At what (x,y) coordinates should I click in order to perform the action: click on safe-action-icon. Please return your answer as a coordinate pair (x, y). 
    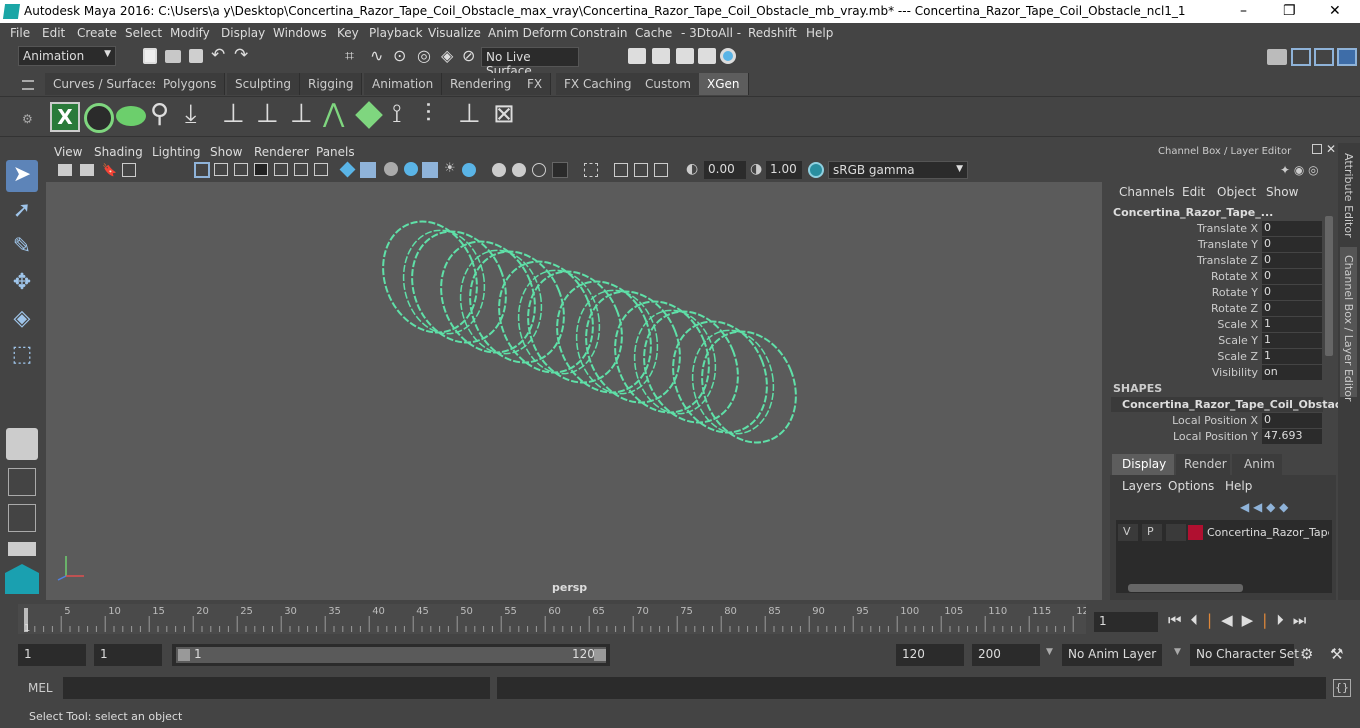
    Looking at the image, I should click on (301, 169).